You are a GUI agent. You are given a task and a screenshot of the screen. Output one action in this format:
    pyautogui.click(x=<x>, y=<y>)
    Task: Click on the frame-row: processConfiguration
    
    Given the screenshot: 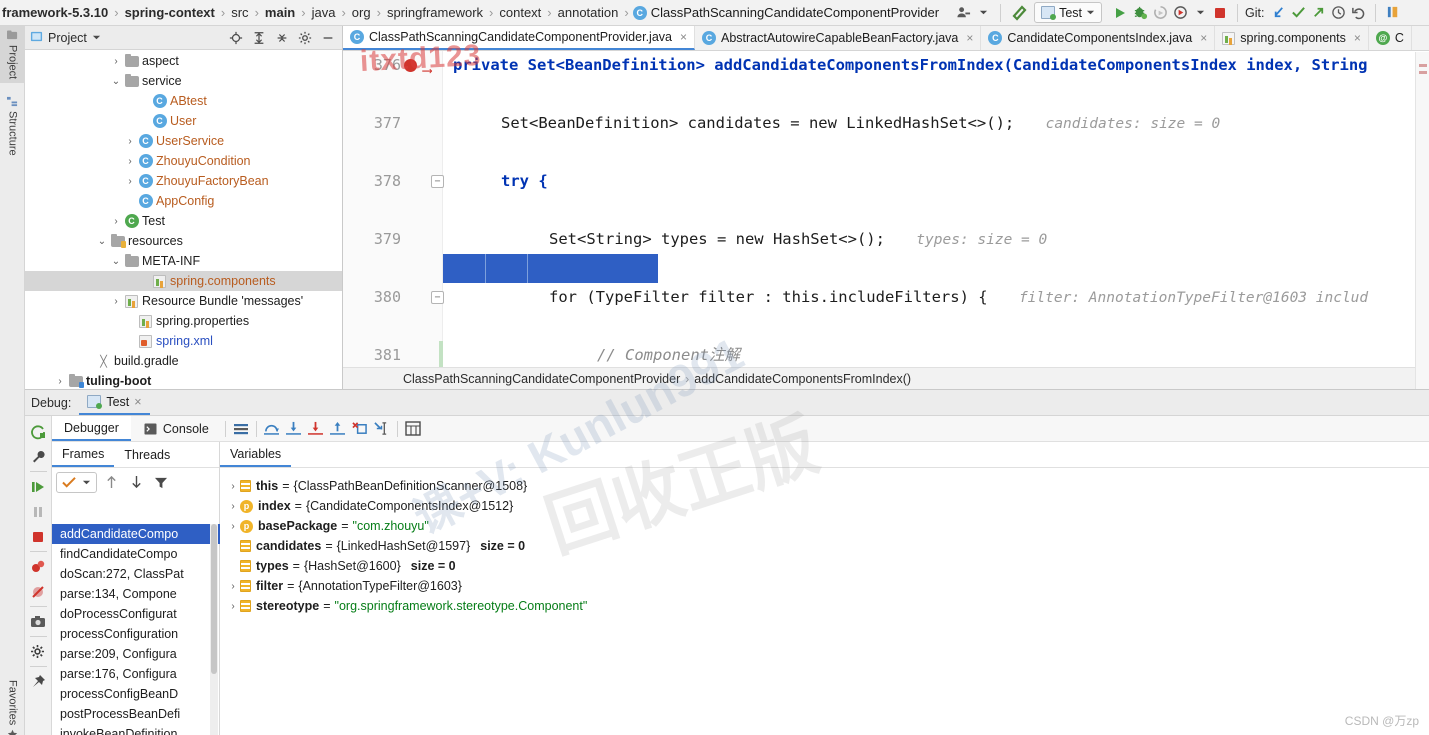 What is the action you would take?
    pyautogui.click(x=136, y=634)
    